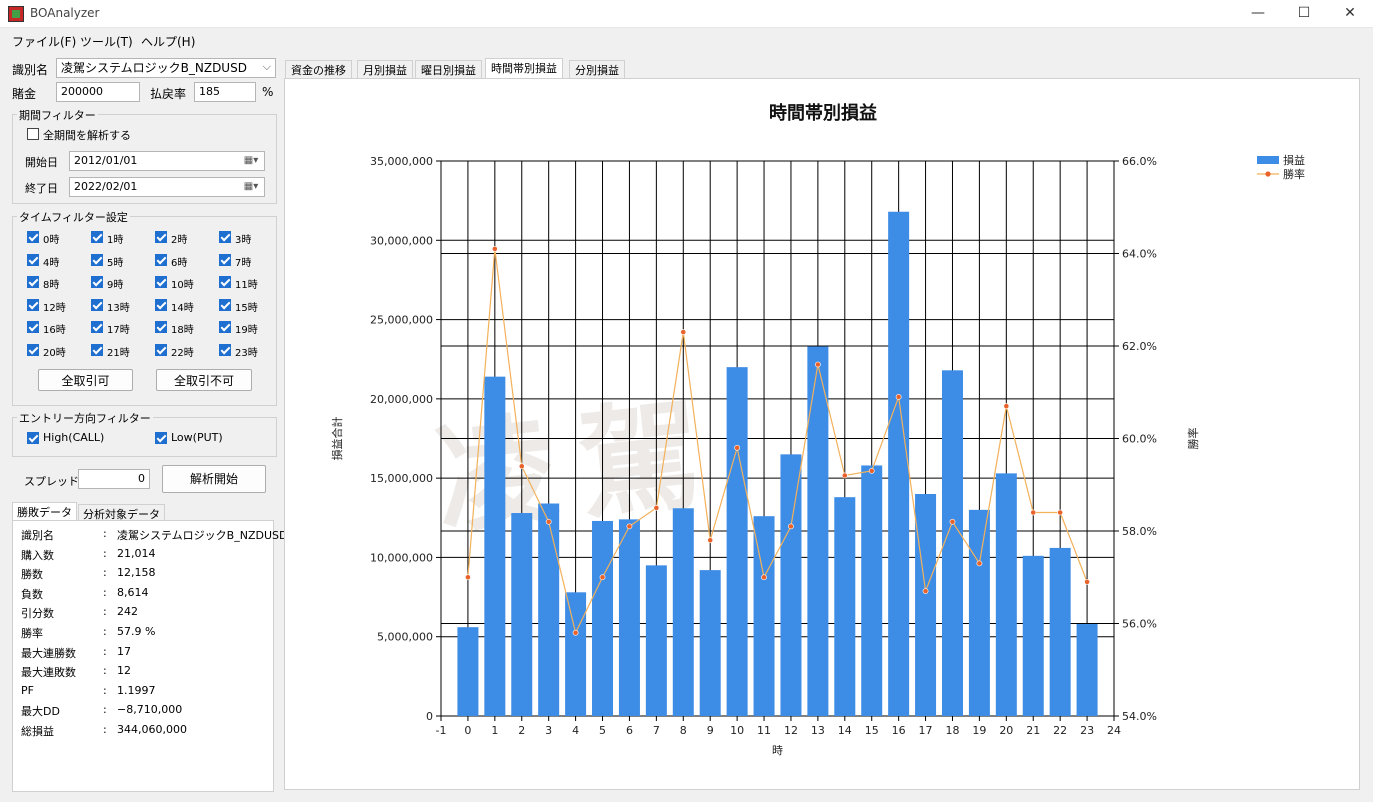 This screenshot has width=1373, height=802. I want to click on close-button: ✕, so click(1350, 14).